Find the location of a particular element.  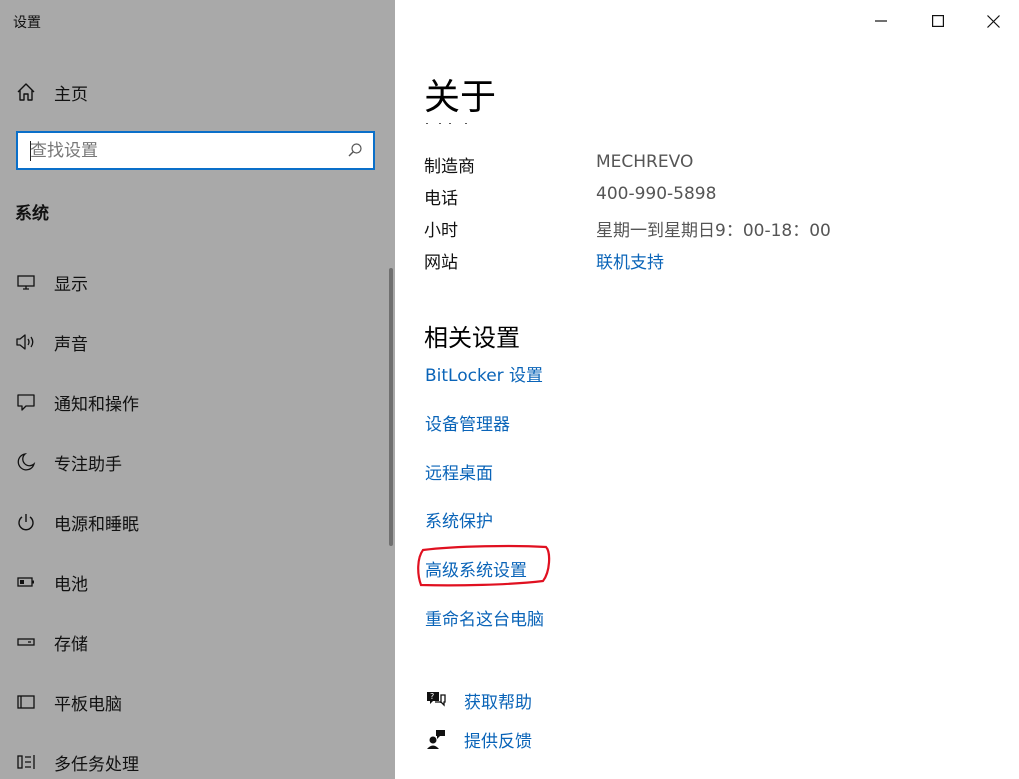

support-key: 网站 is located at coordinates (441, 263).